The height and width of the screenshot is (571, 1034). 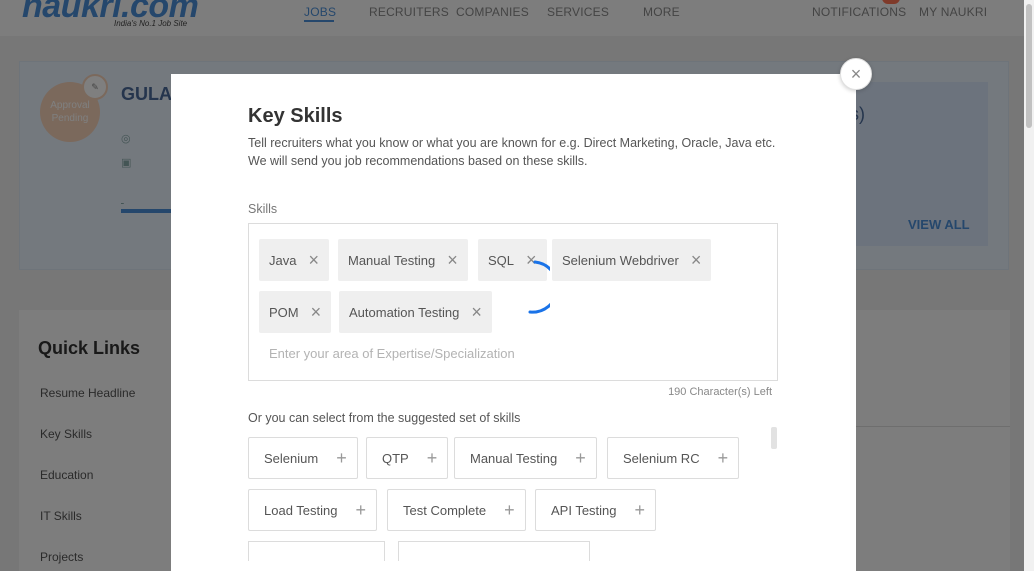 I want to click on suggested-skill-selenium-rc: Selenium RC +, so click(x=673, y=458).